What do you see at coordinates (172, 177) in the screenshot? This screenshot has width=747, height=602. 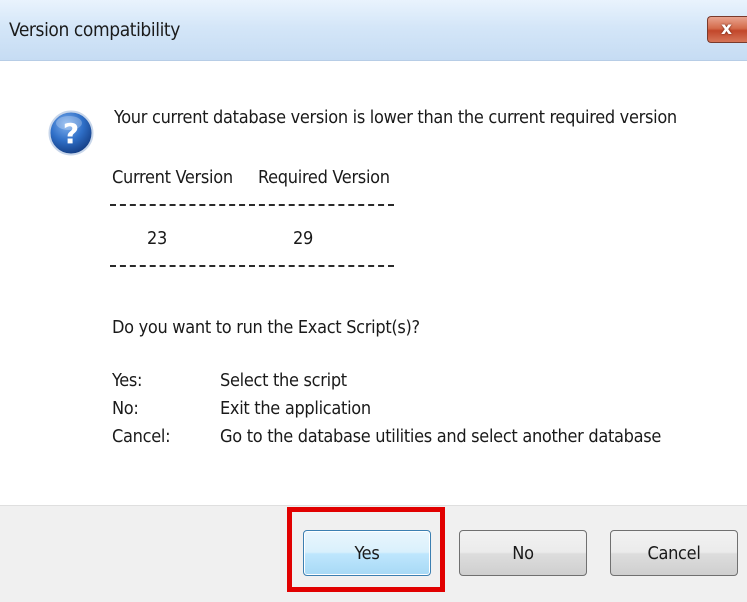 I see `current-version-header: Current Version` at bounding box center [172, 177].